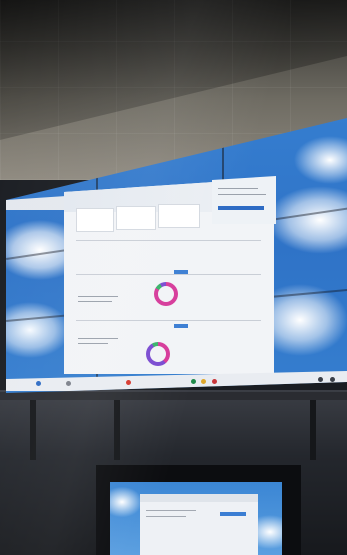 This screenshot has width=347, height=555. I want to click on mount-bar, so click(173, 396).